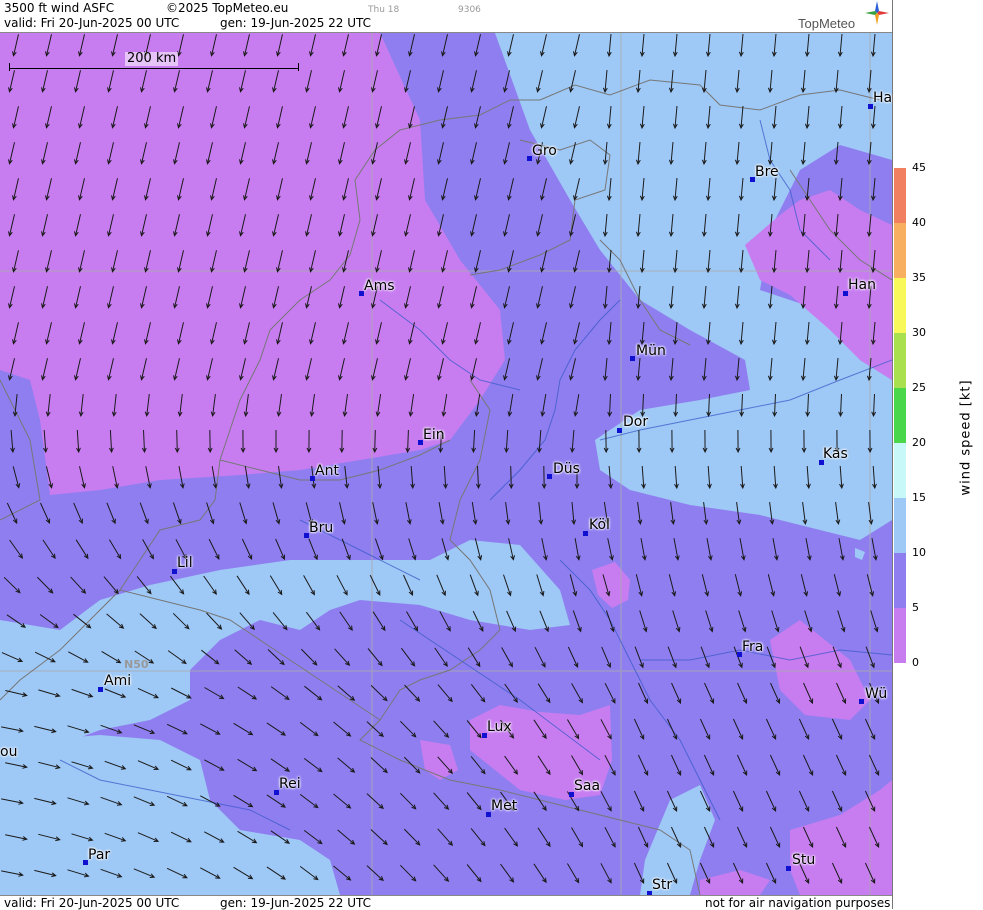 Image resolution: width=983 pixels, height=910 pixels. I want to click on city-label: ou, so click(8, 752).